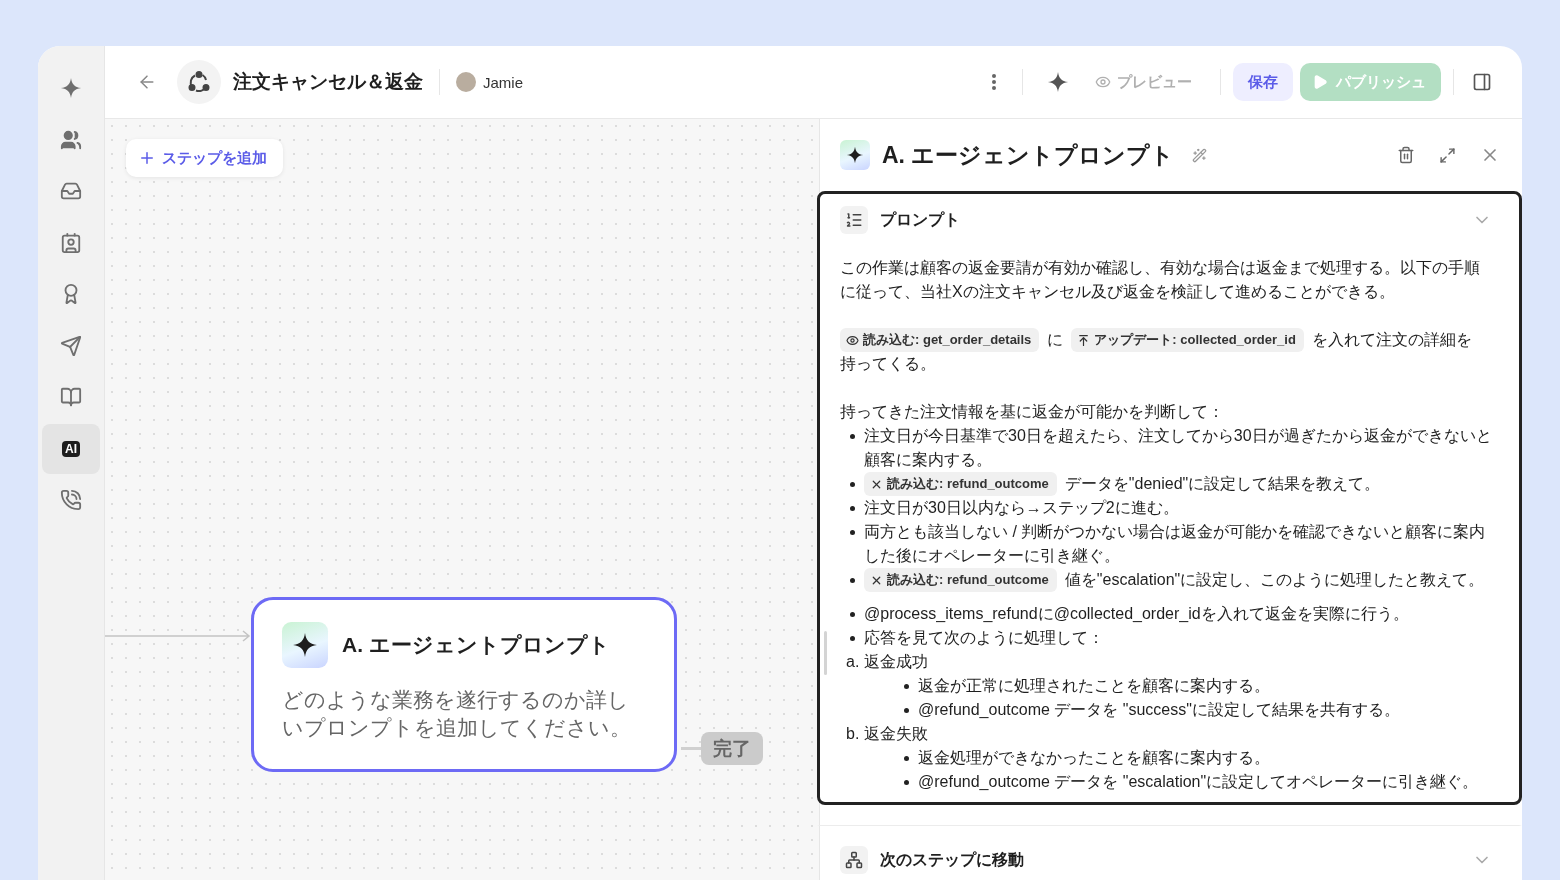 The image size is (1560, 880). I want to click on connector-line, so click(691, 748).